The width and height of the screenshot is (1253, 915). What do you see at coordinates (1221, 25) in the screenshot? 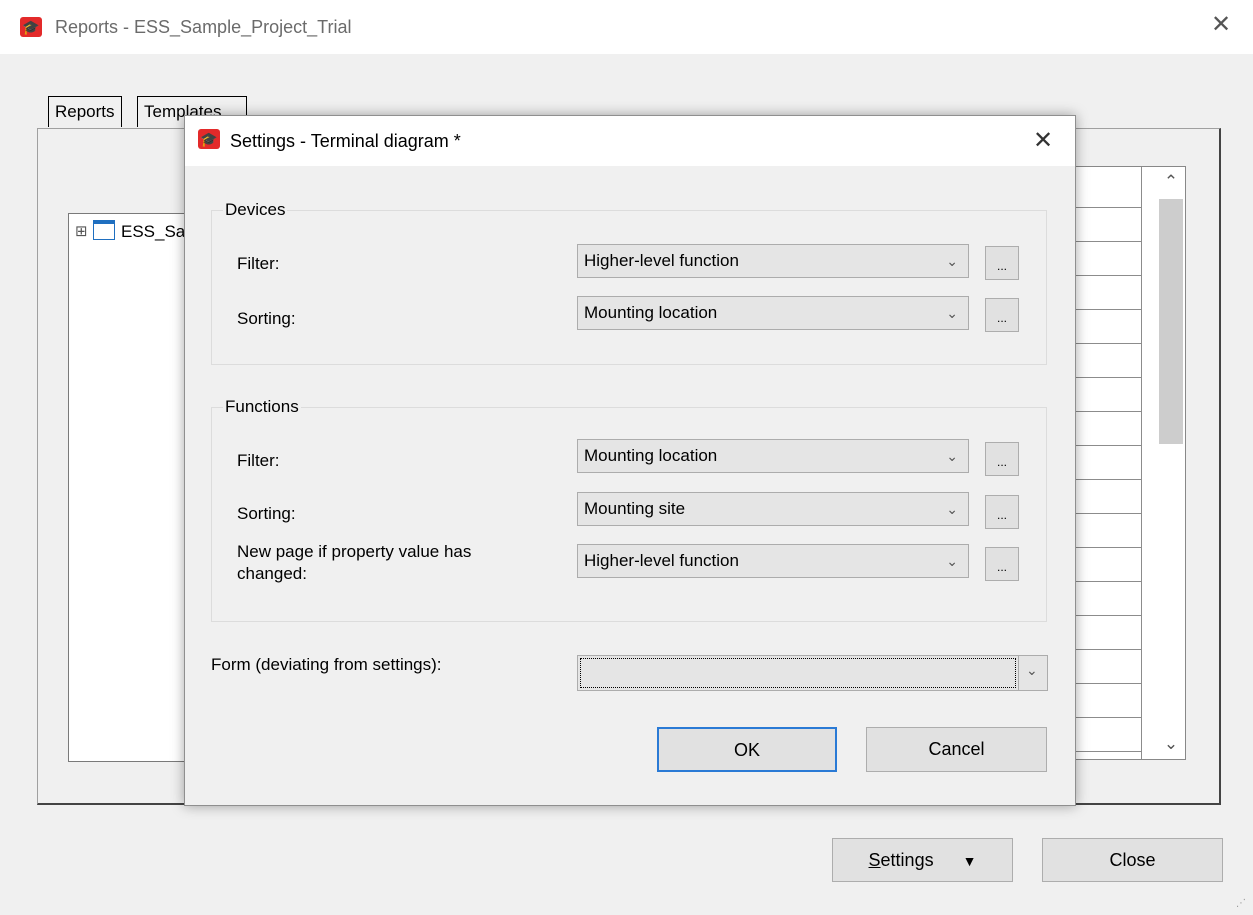
I see `close-icon: ✕` at bounding box center [1221, 25].